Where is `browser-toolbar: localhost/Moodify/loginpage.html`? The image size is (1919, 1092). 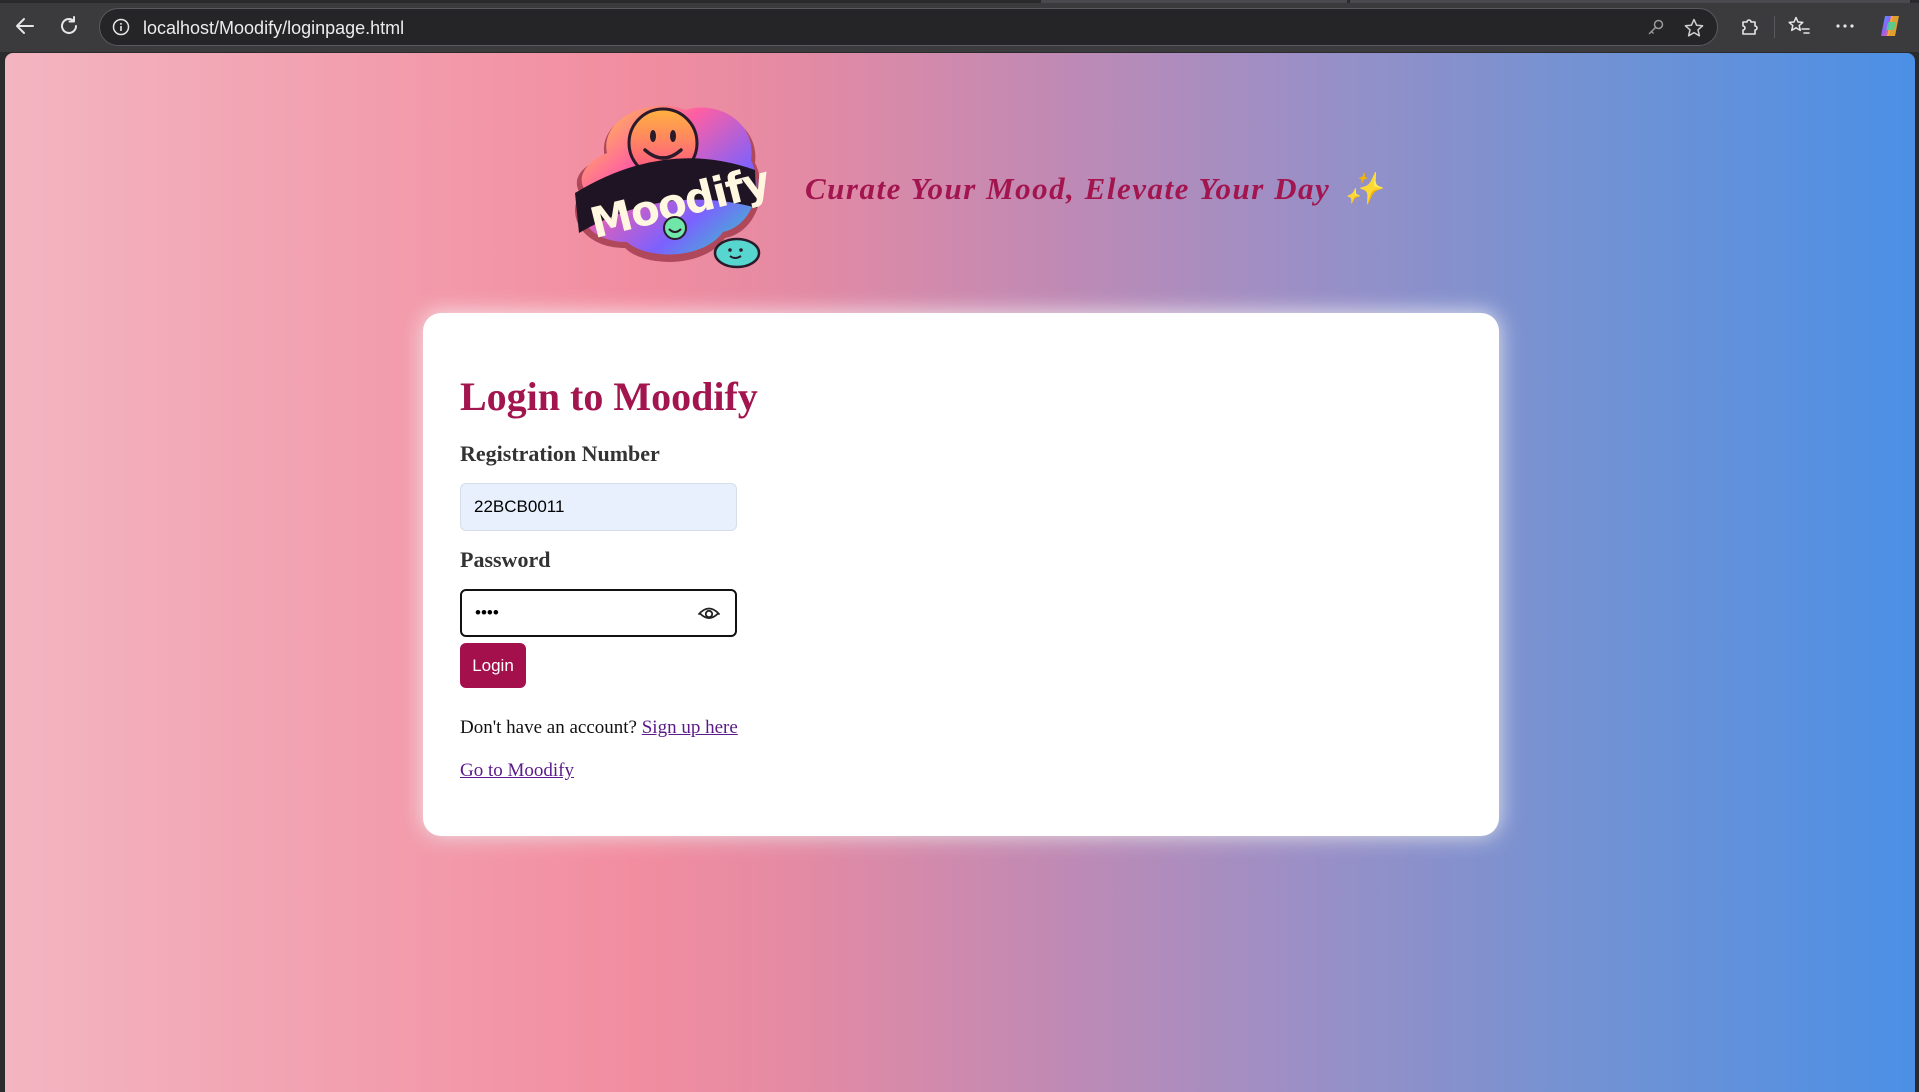 browser-toolbar: localhost/Moodify/loginpage.html is located at coordinates (959, 26).